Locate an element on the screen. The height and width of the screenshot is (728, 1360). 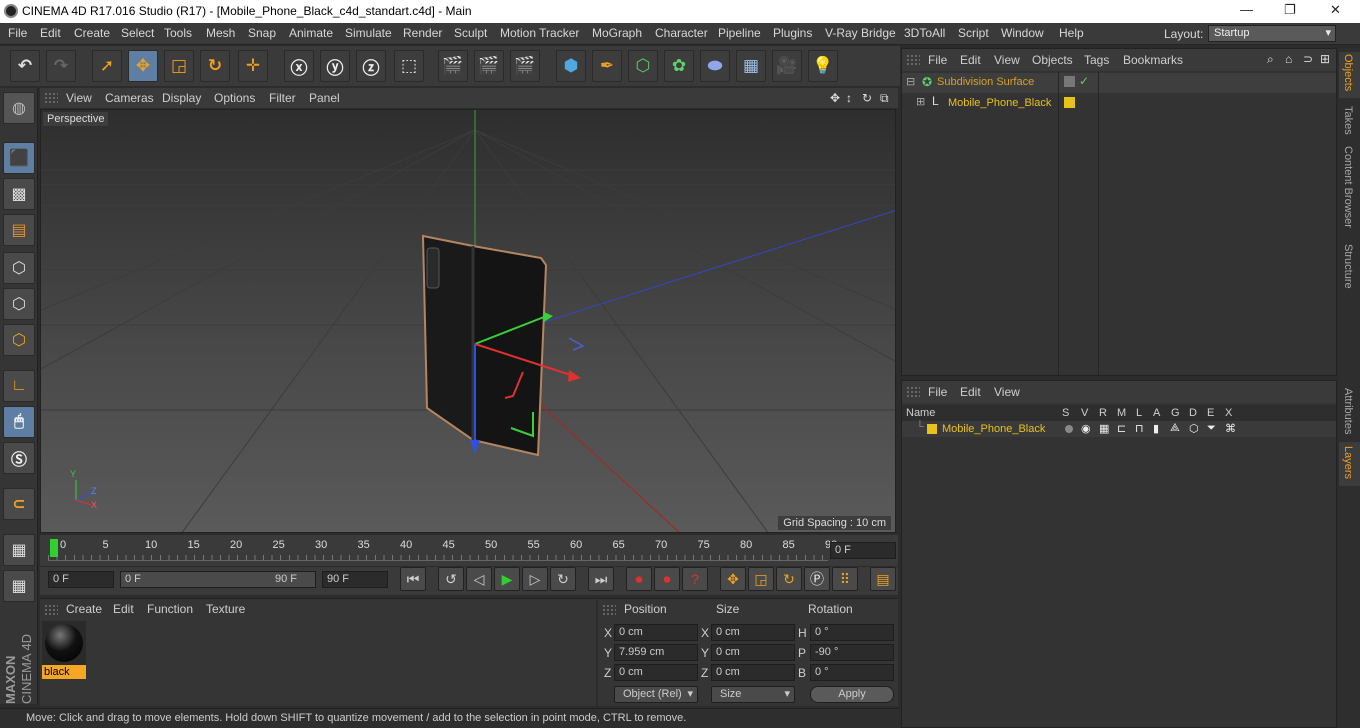
menu-tools: Tools is located at coordinates (178, 33).